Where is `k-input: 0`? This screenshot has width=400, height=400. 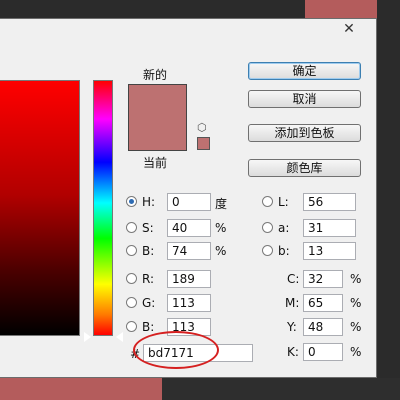
k-input: 0 is located at coordinates (323, 352).